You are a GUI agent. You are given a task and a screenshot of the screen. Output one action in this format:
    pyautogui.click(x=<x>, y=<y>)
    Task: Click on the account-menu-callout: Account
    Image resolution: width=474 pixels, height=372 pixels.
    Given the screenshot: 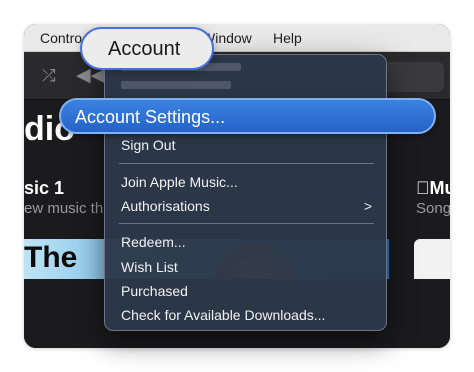 What is the action you would take?
    pyautogui.click(x=147, y=48)
    